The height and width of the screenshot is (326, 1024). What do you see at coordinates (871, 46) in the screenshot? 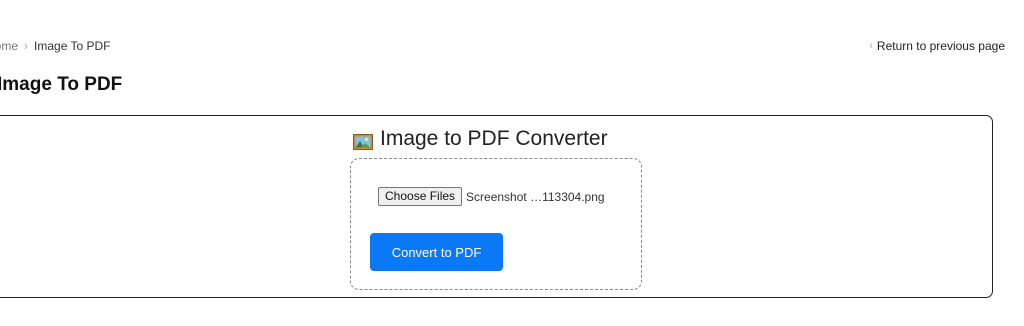
I see `chevron-left-icon: ‹` at bounding box center [871, 46].